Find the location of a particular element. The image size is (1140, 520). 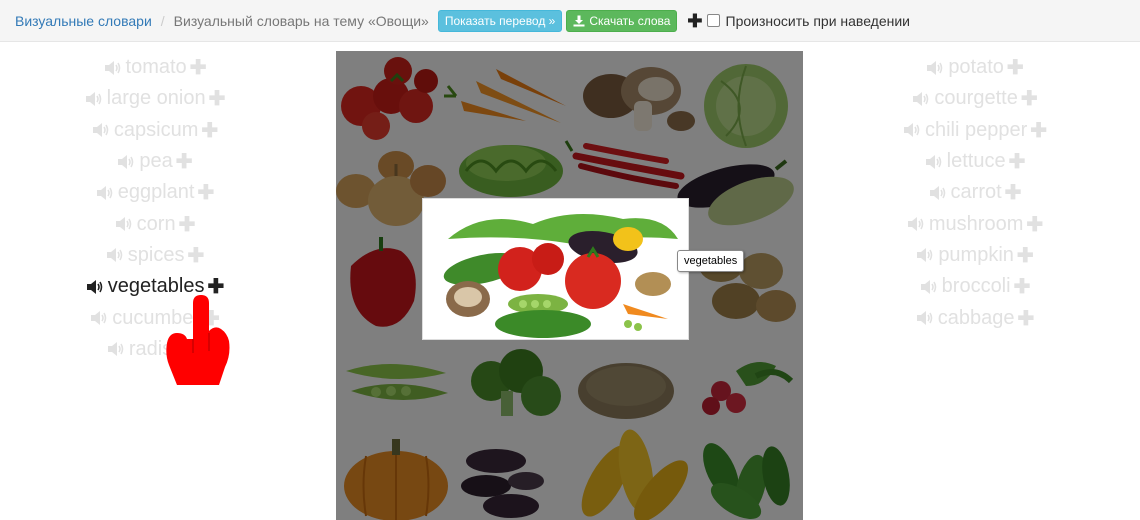

word-label: chili pepper is located at coordinates (976, 130).